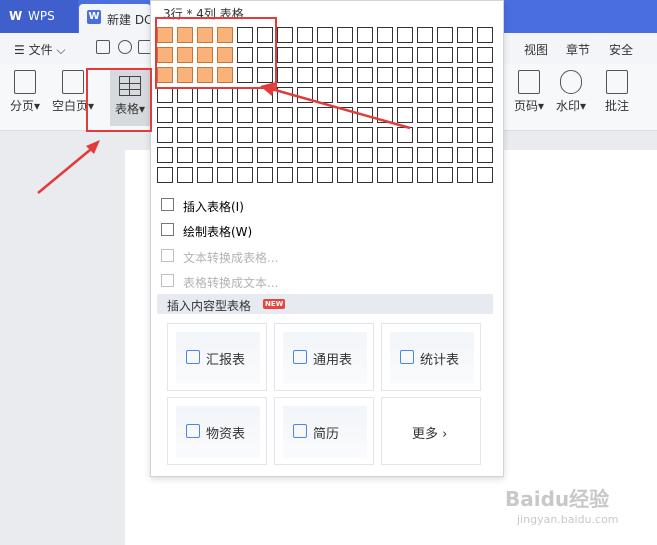  What do you see at coordinates (339, 108) in the screenshot?
I see `arrow-to-grid` at bounding box center [339, 108].